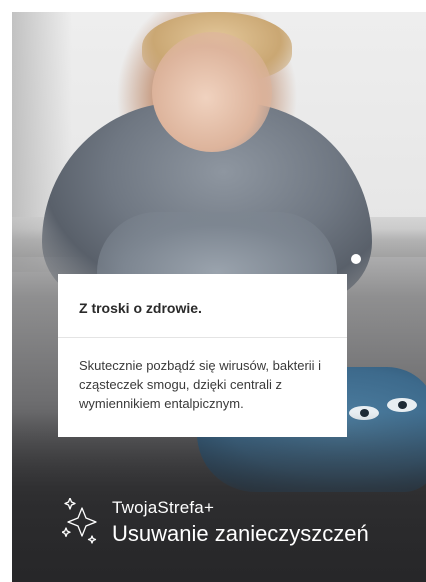  I want to click on info-title: Z troski o zdrowie., so click(140, 308).